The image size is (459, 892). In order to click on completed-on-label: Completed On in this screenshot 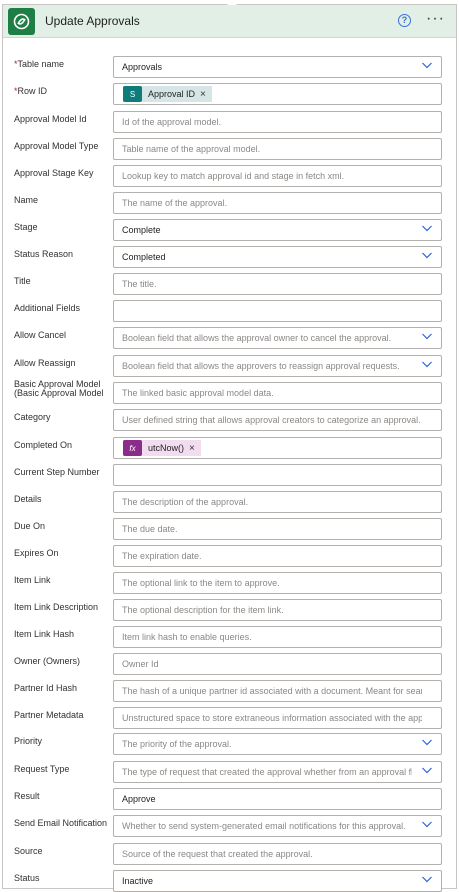, I will do `click(63, 445)`.